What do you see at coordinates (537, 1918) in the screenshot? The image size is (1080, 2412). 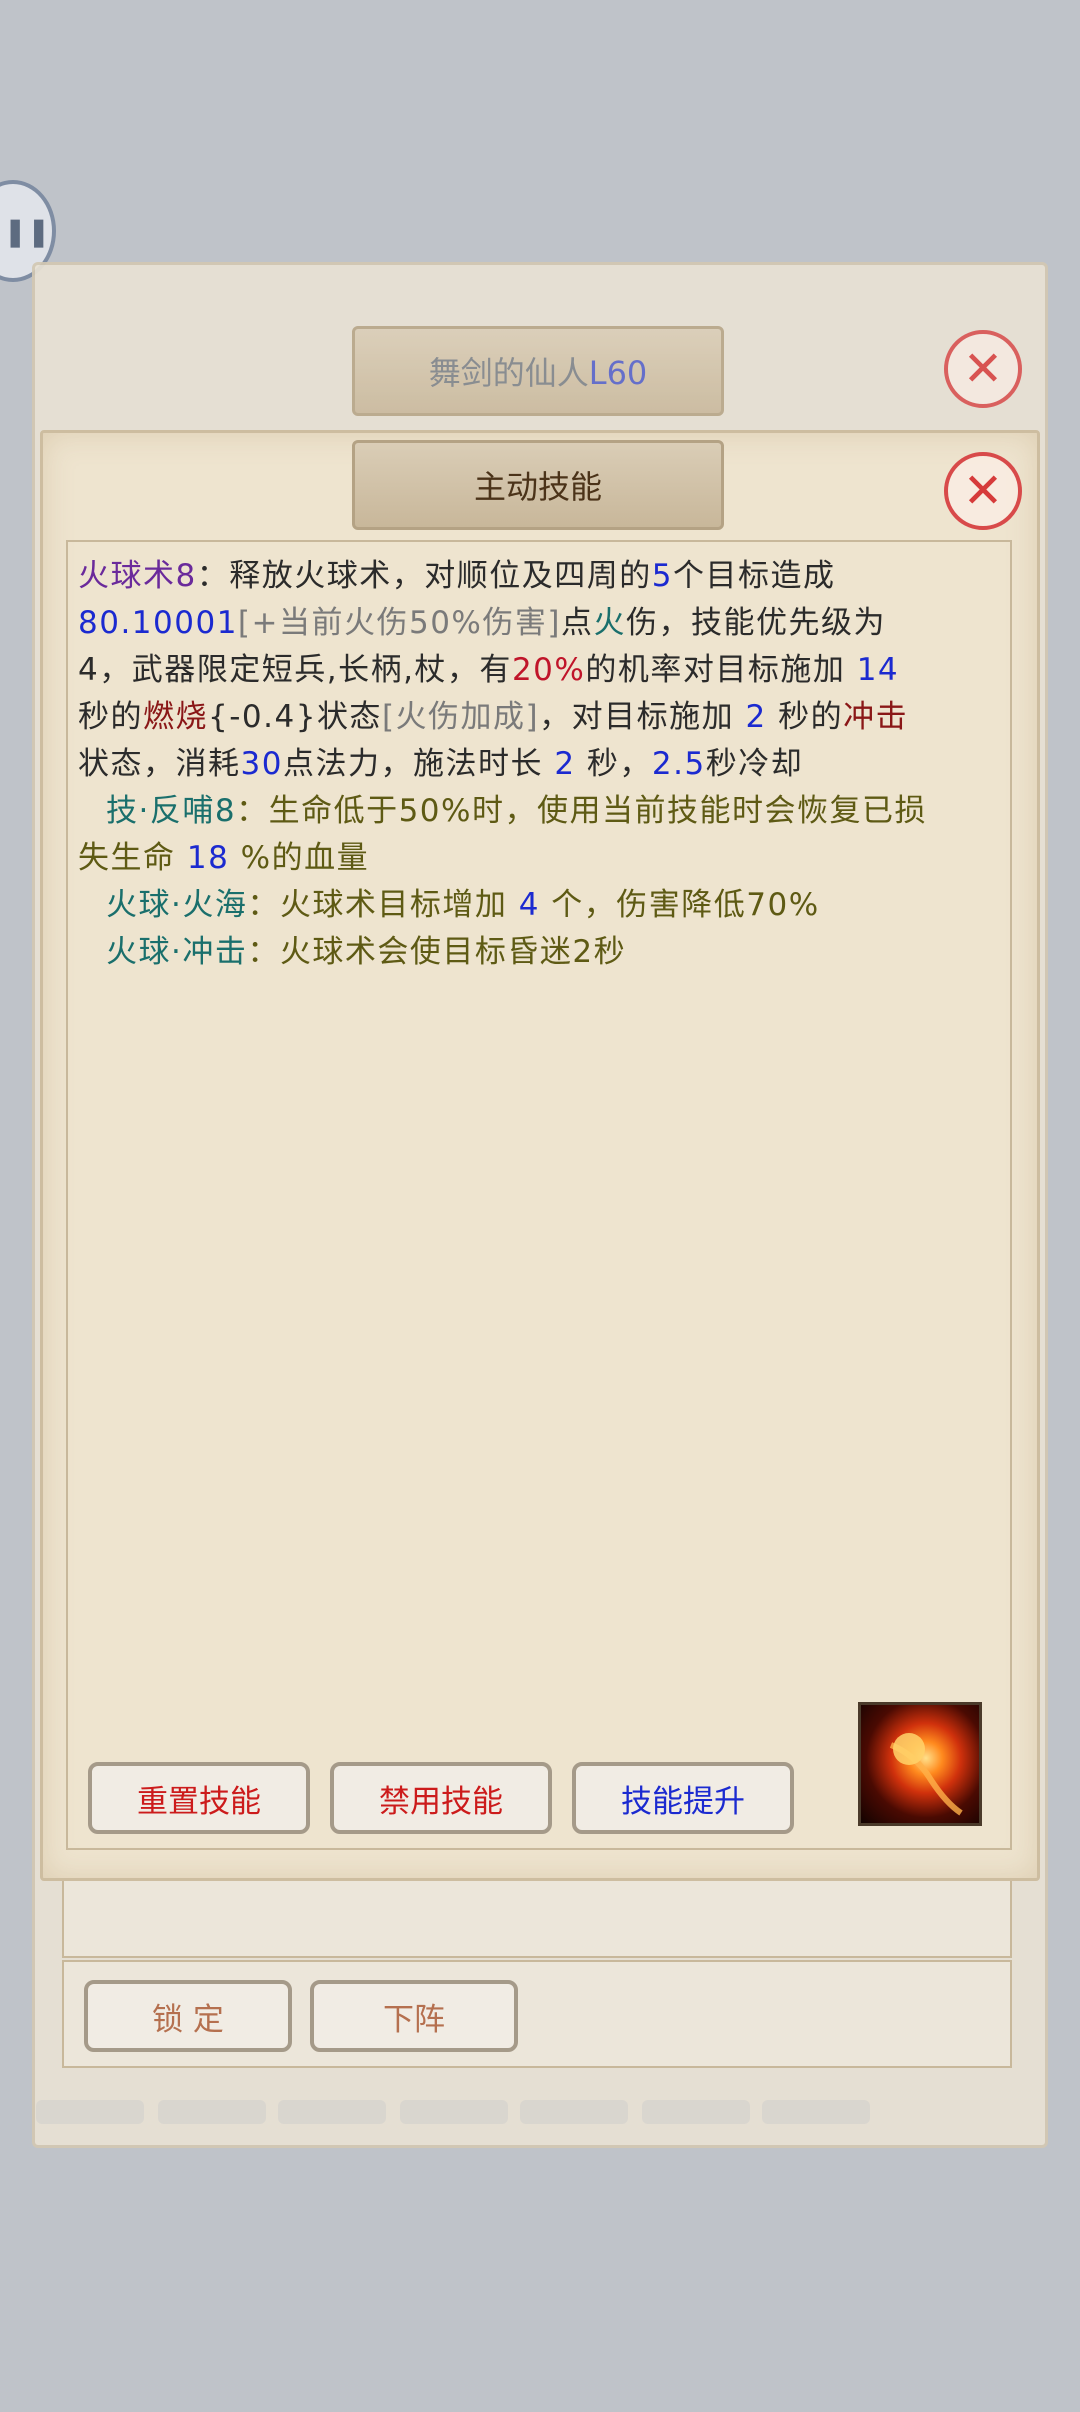 I see `outer-info-box` at bounding box center [537, 1918].